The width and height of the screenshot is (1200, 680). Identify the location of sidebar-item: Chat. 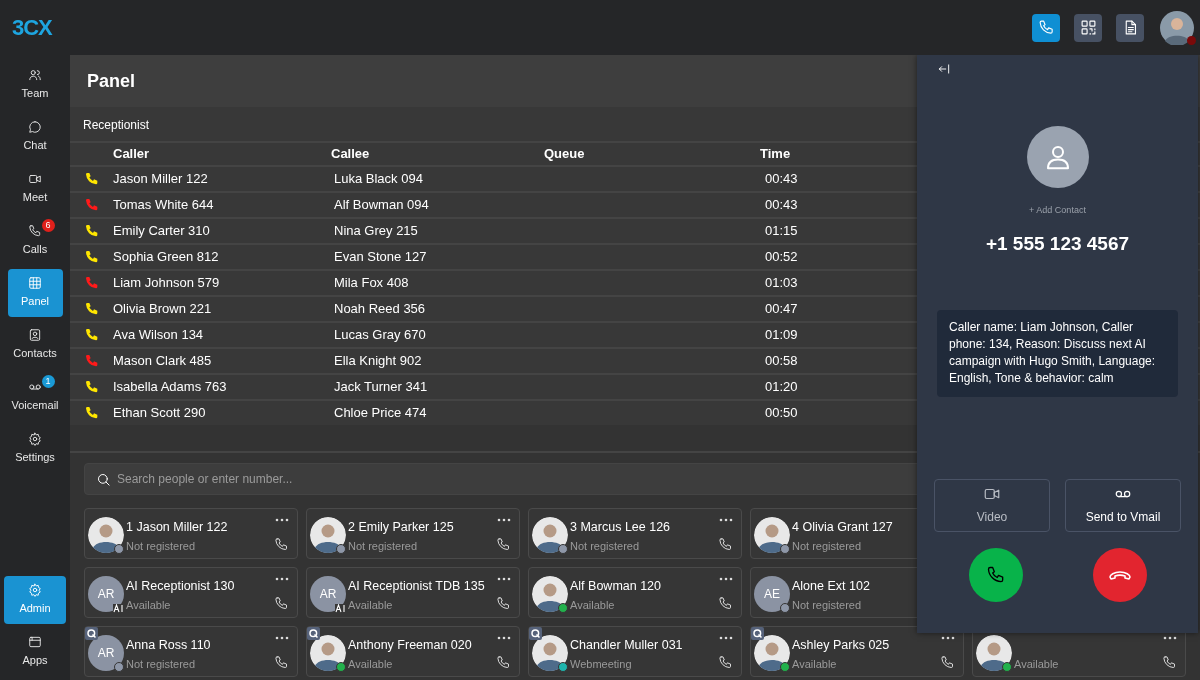
(35, 137).